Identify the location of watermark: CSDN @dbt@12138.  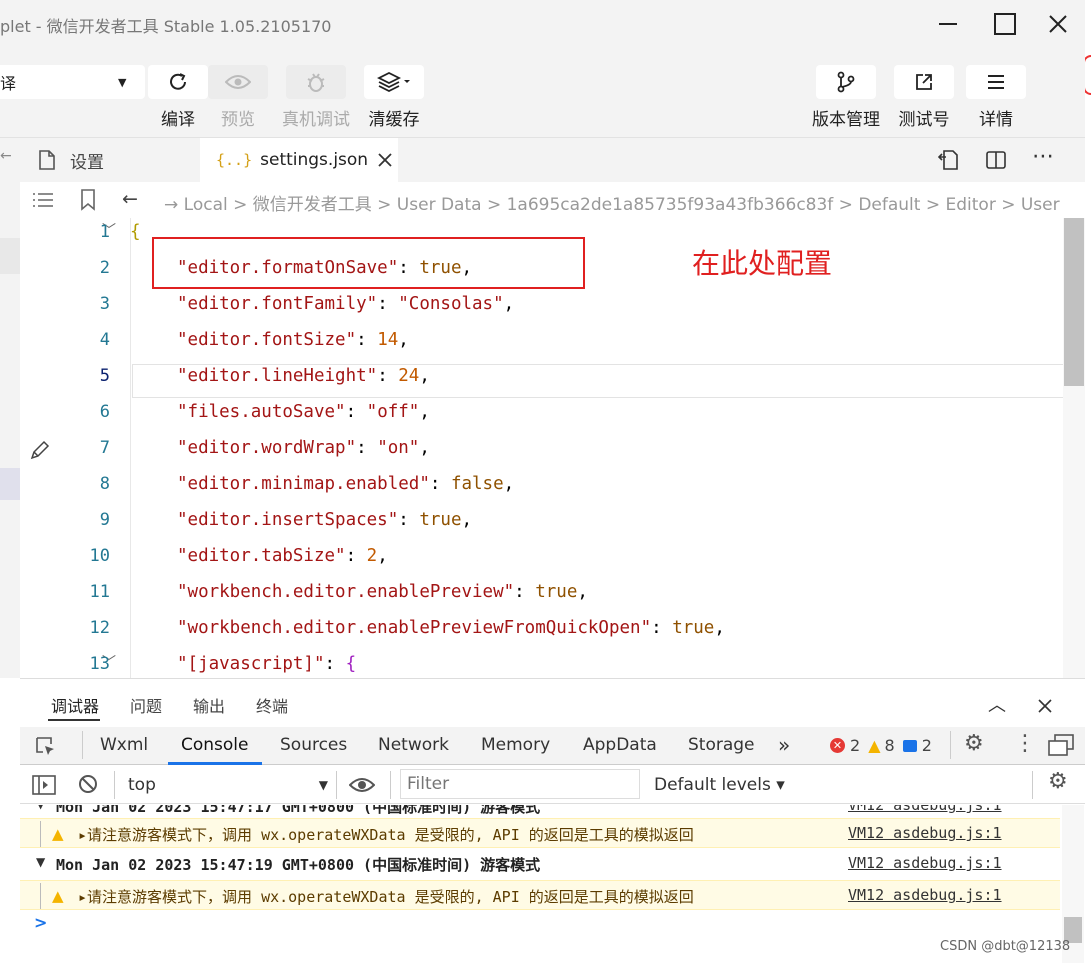
(1005, 946).